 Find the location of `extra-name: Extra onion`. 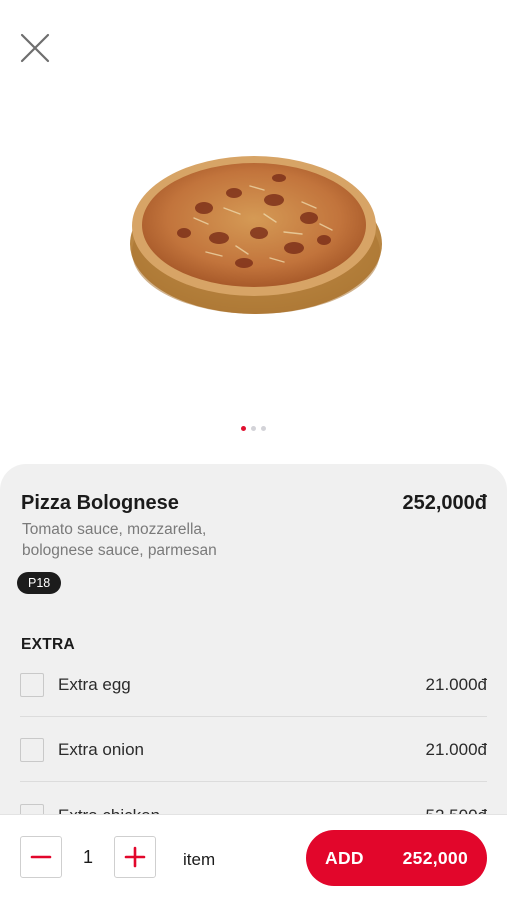

extra-name: Extra onion is located at coordinates (101, 749).